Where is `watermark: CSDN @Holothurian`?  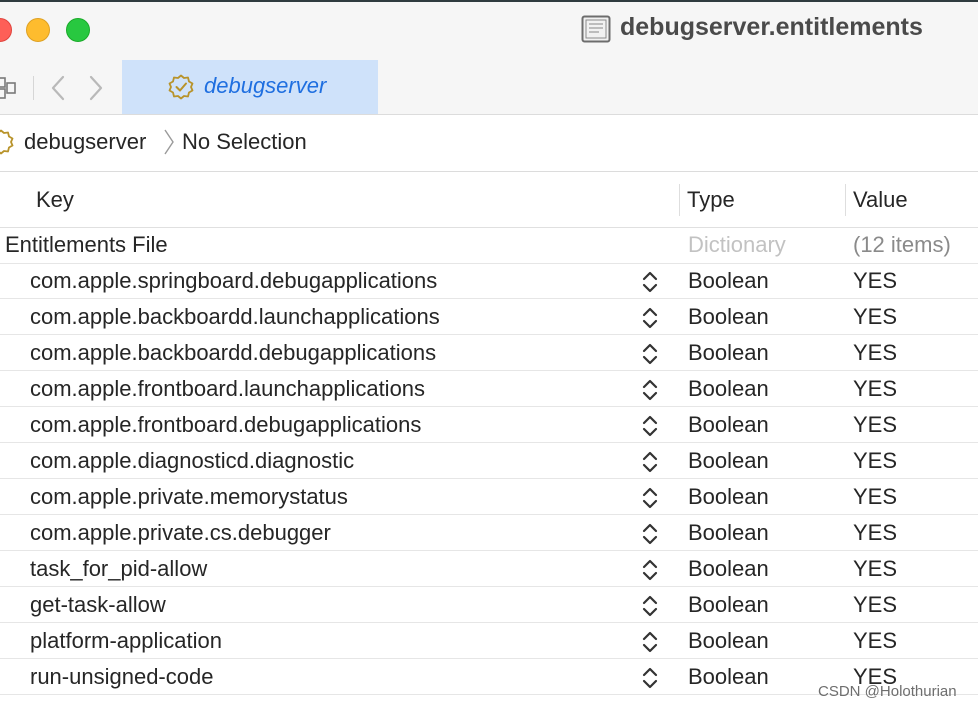
watermark: CSDN @Holothurian is located at coordinates (887, 691).